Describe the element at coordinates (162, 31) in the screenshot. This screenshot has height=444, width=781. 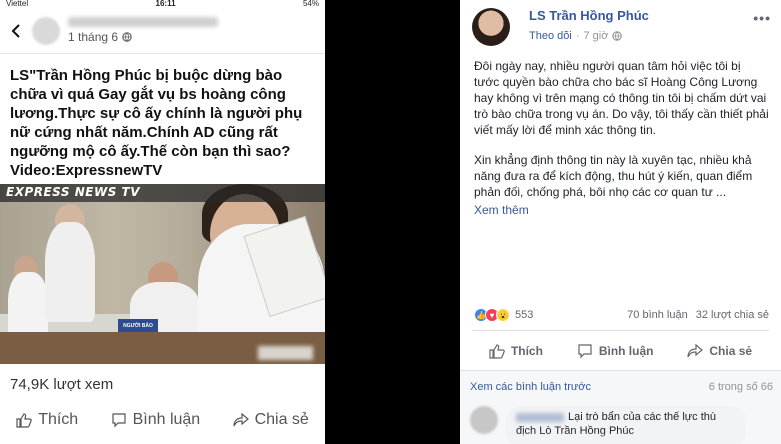
I see `post-header: 1 tháng 6` at that location.